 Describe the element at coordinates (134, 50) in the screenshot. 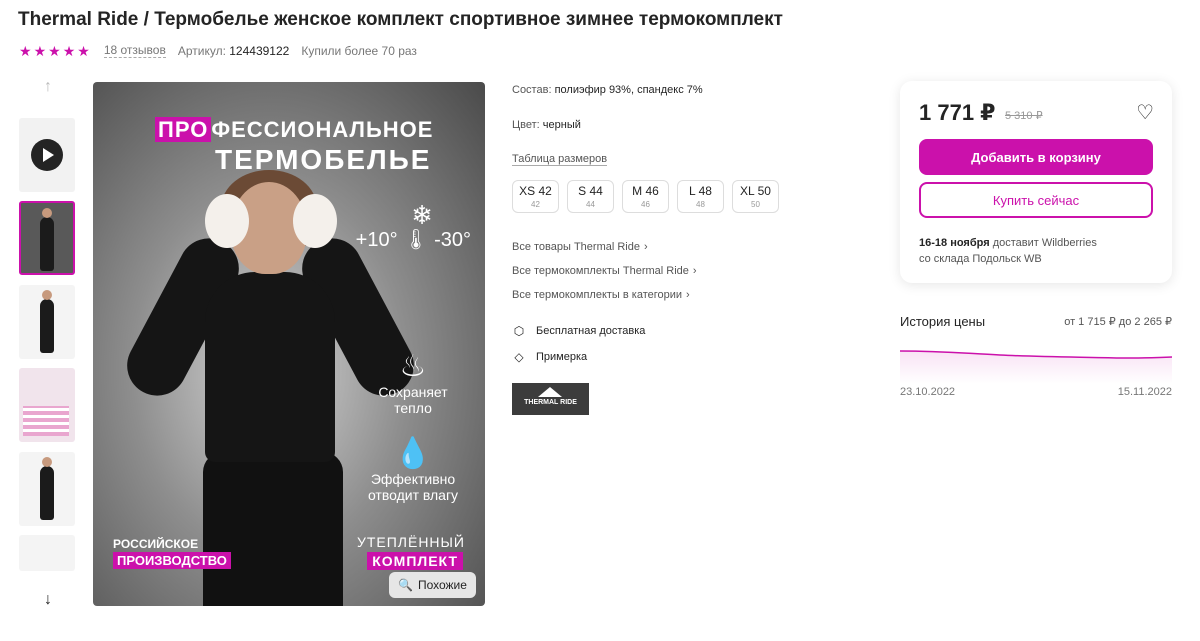

I see `reviews-link: 18 отзывов` at that location.